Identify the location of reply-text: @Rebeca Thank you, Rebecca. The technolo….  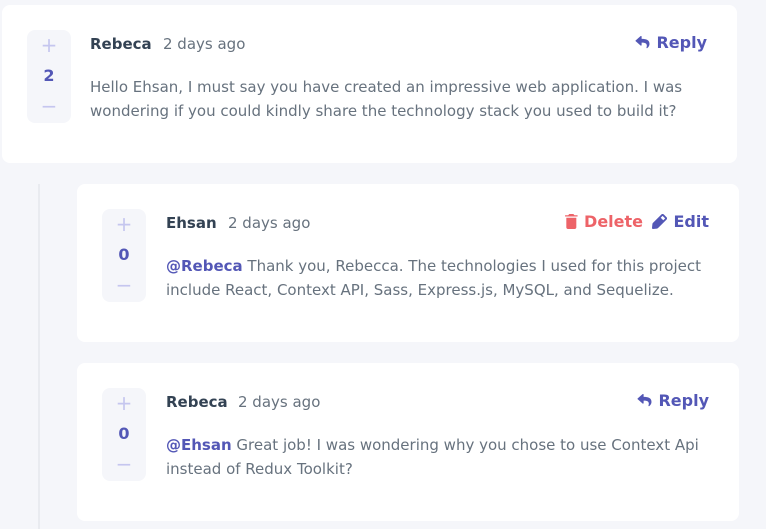
(437, 278).